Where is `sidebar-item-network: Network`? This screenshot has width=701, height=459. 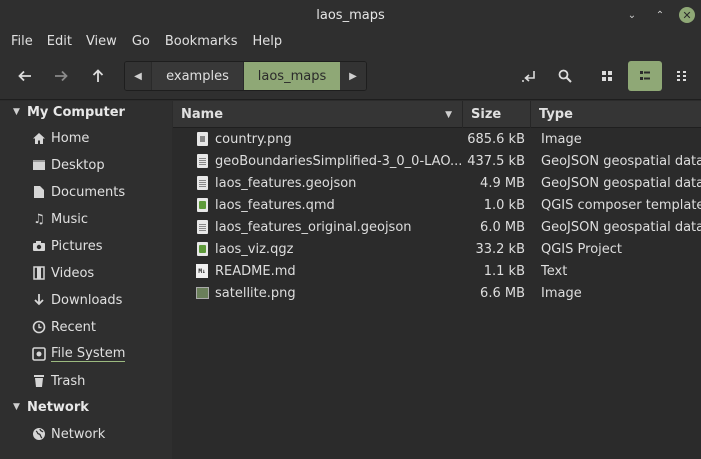 sidebar-item-network: Network is located at coordinates (86, 434).